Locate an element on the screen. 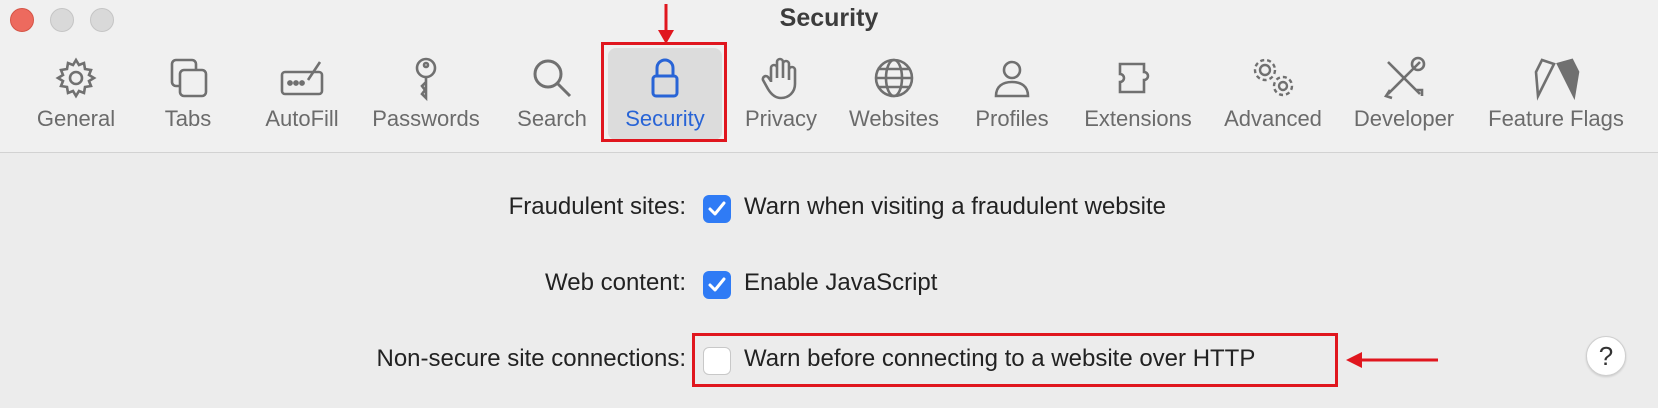 This screenshot has height=408, width=1658. annotation-highlight-security-tab is located at coordinates (664, 92).